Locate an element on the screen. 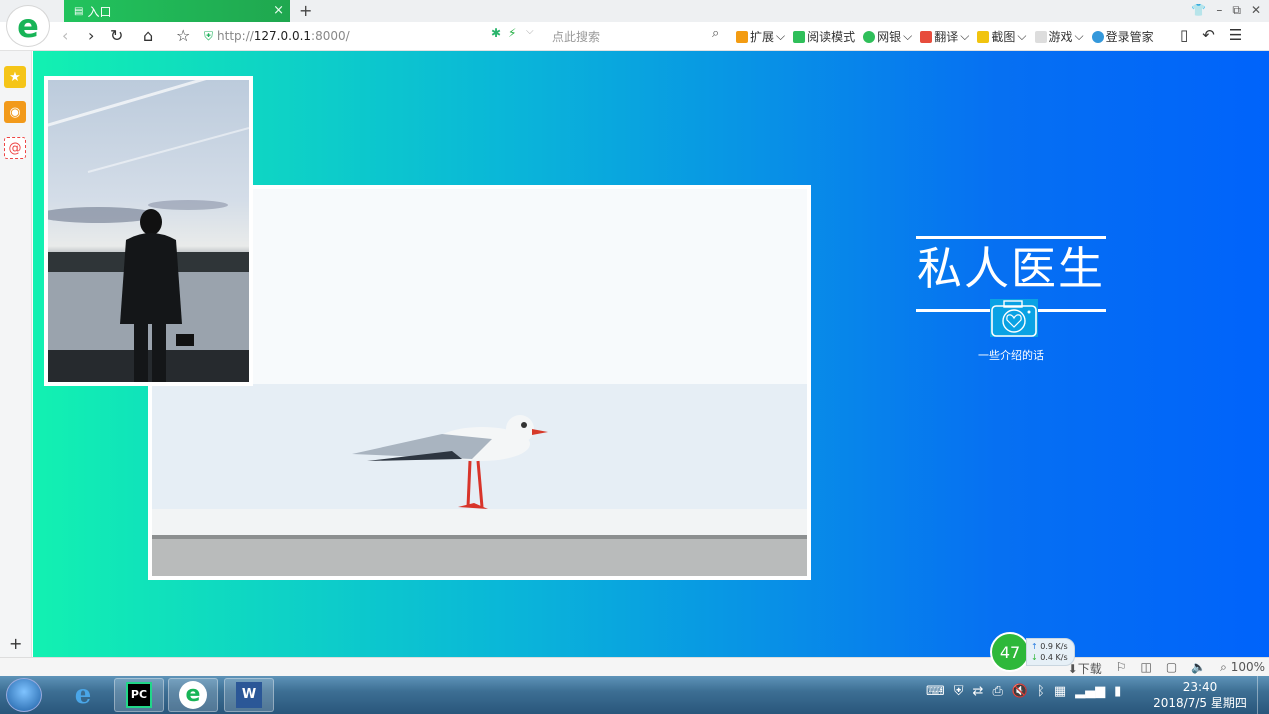  memory-percent: 47 is located at coordinates (1010, 652).